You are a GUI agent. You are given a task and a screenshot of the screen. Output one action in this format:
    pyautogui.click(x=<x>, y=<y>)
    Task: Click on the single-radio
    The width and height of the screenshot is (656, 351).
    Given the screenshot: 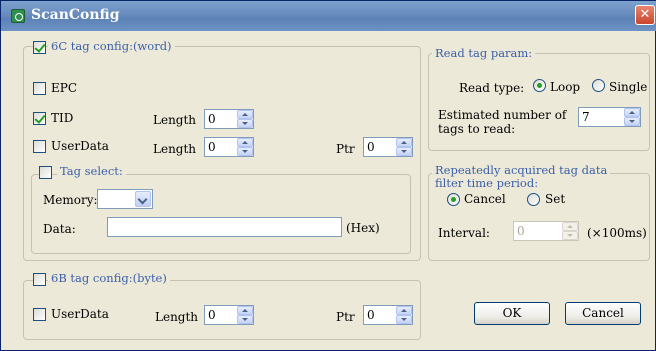 What is the action you would take?
    pyautogui.click(x=598, y=85)
    